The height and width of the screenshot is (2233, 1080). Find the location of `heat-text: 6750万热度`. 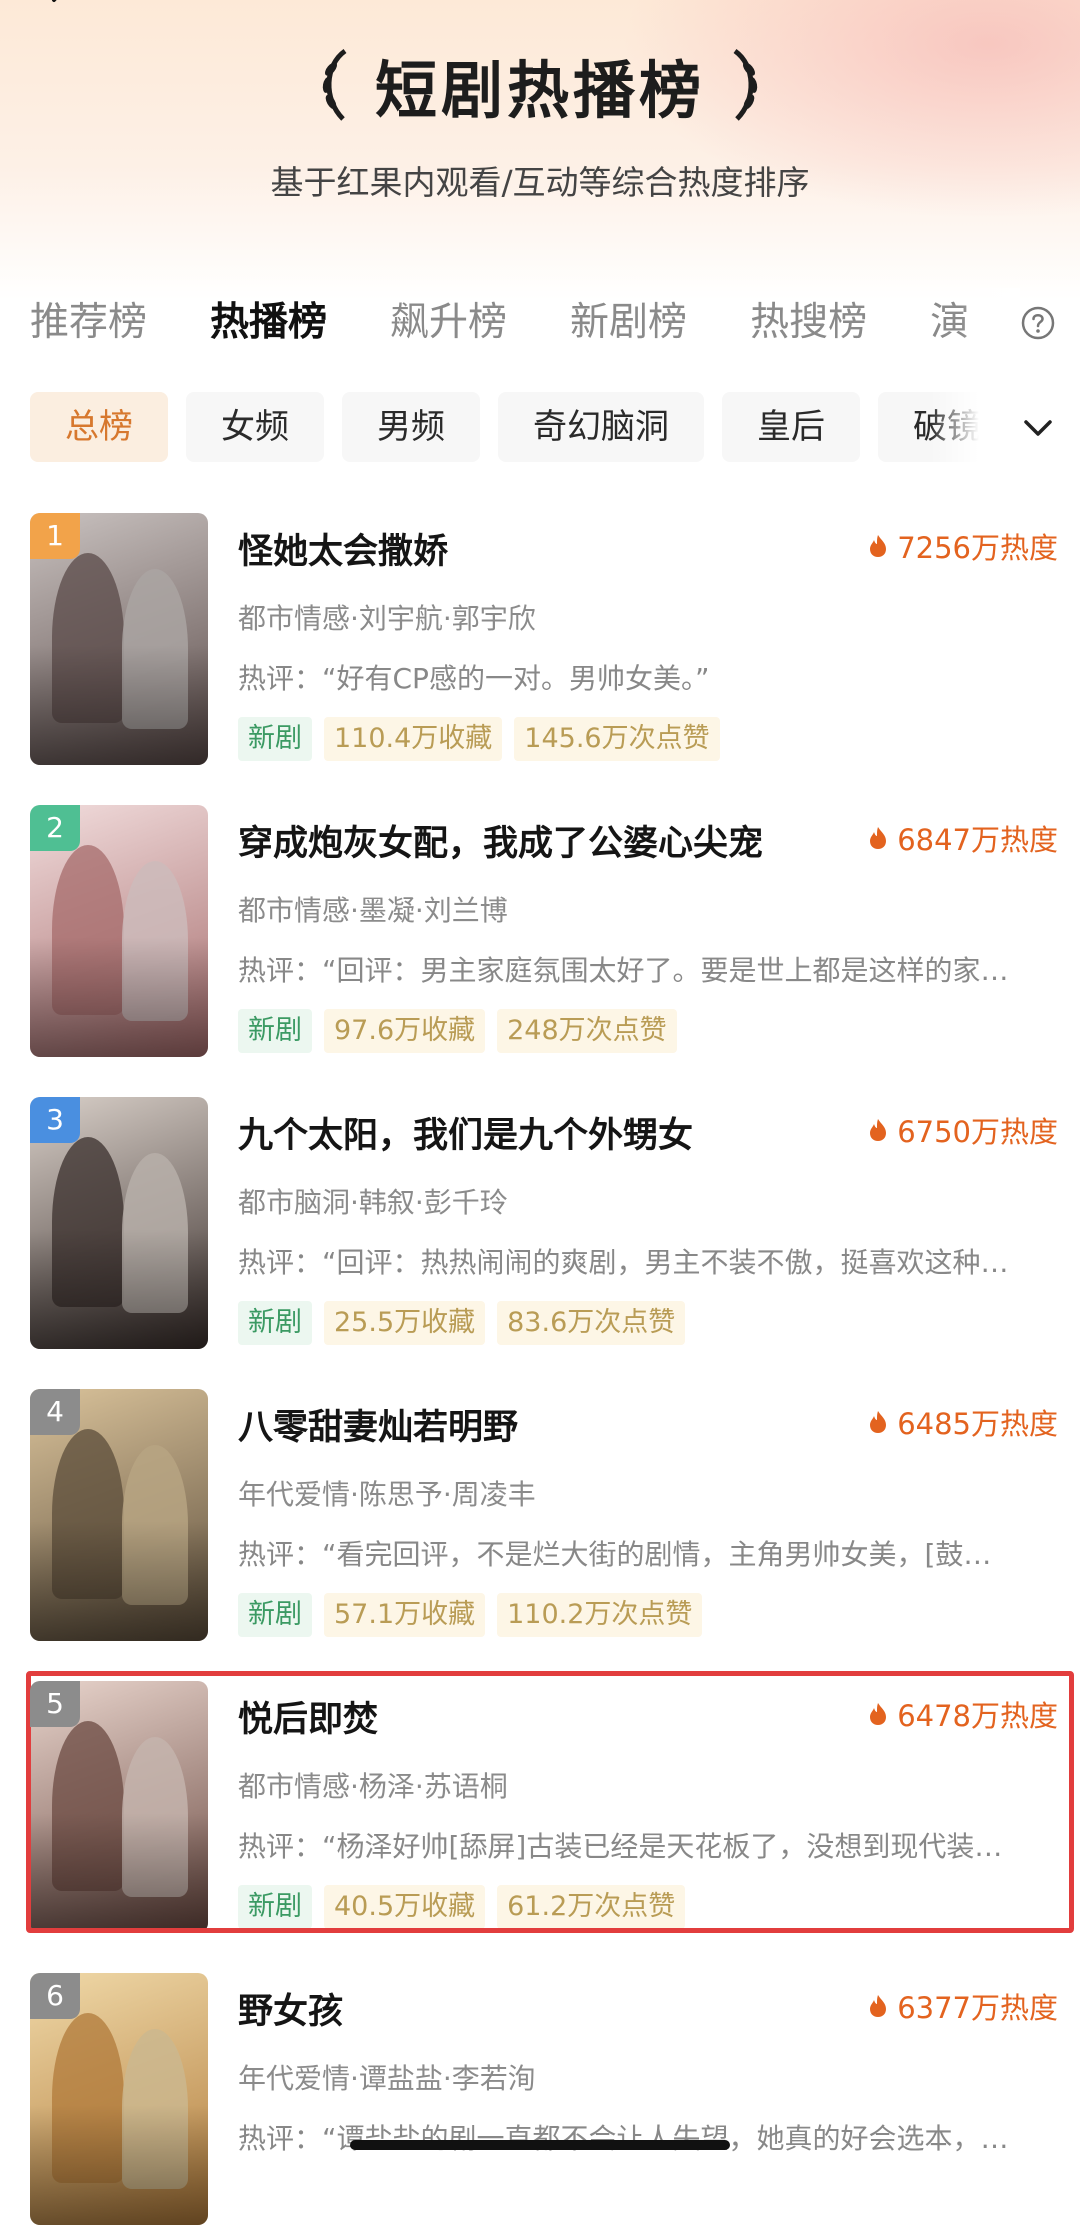

heat-text: 6750万热度 is located at coordinates (977, 1132).